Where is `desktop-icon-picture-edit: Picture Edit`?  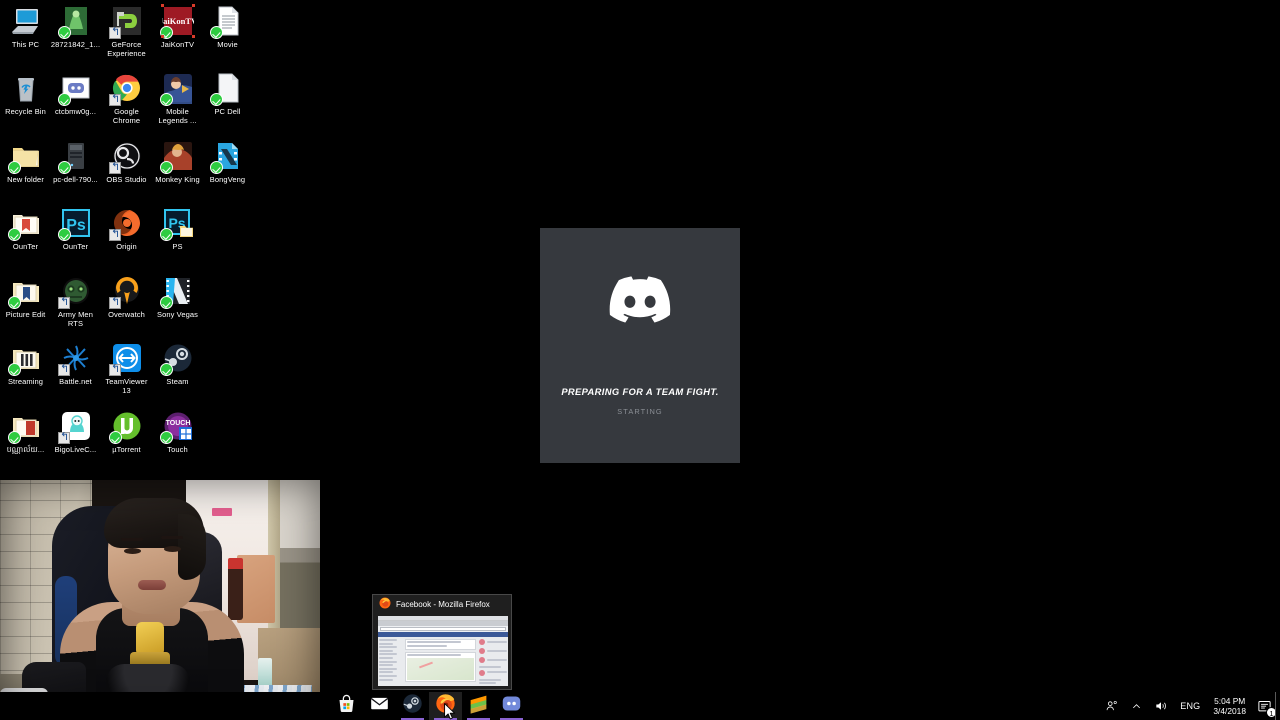
desktop-icon-picture-edit: Picture Edit is located at coordinates (25, 297).